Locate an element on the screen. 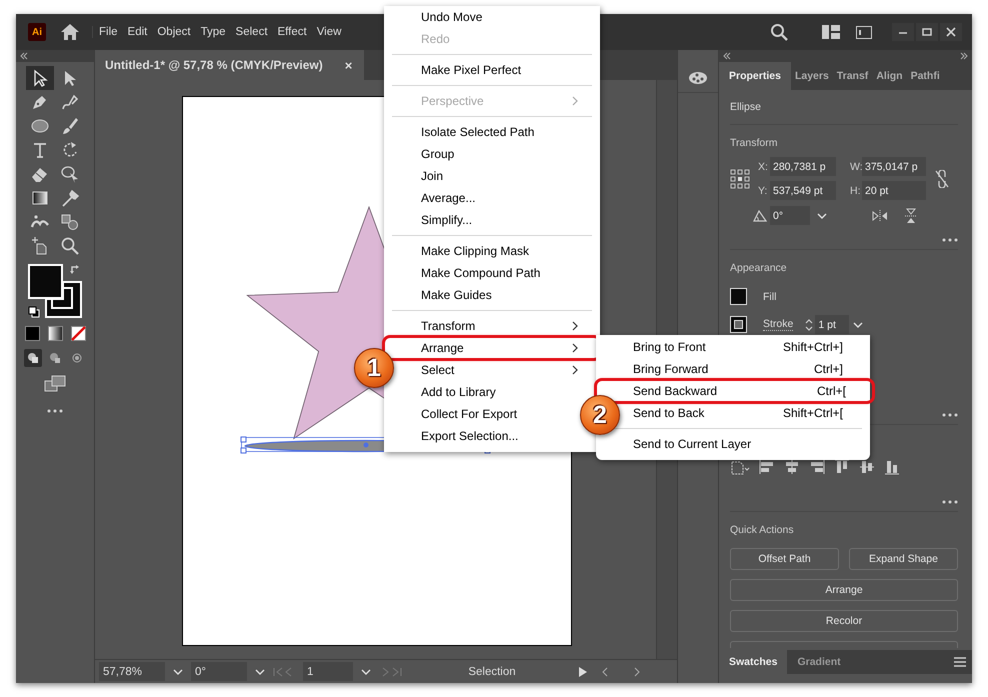 This screenshot has height=697, width=988. menu-item: Make Clipping Mask is located at coordinates (492, 251).